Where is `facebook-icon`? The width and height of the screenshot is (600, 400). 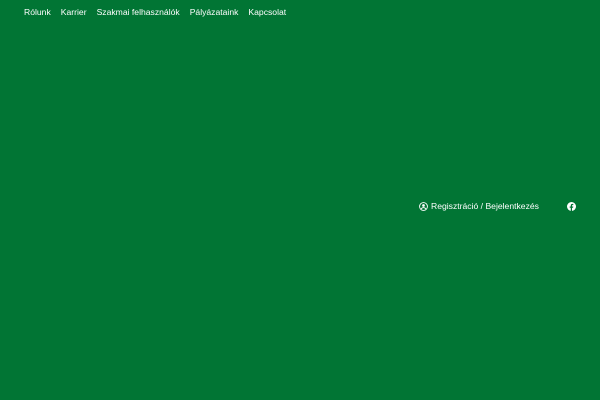 facebook-icon is located at coordinates (571, 206).